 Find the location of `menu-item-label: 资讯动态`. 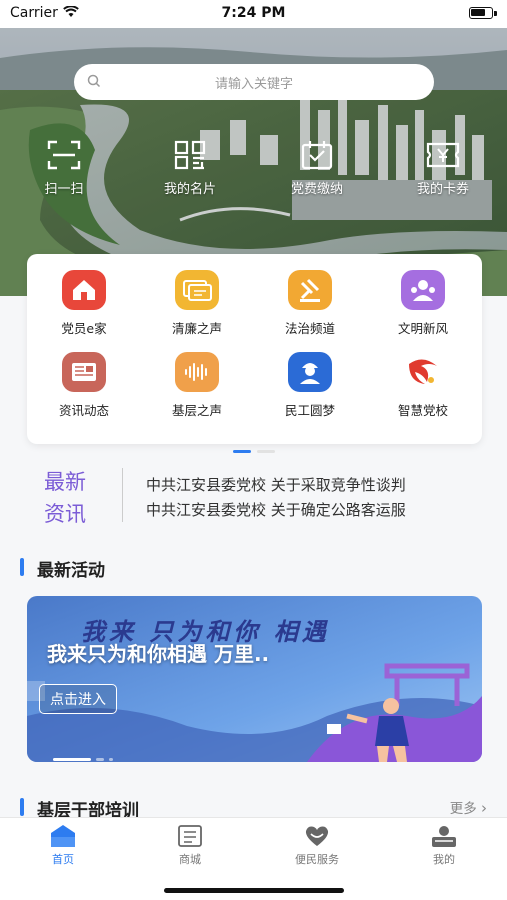

menu-item-label: 资讯动态 is located at coordinates (83, 410).